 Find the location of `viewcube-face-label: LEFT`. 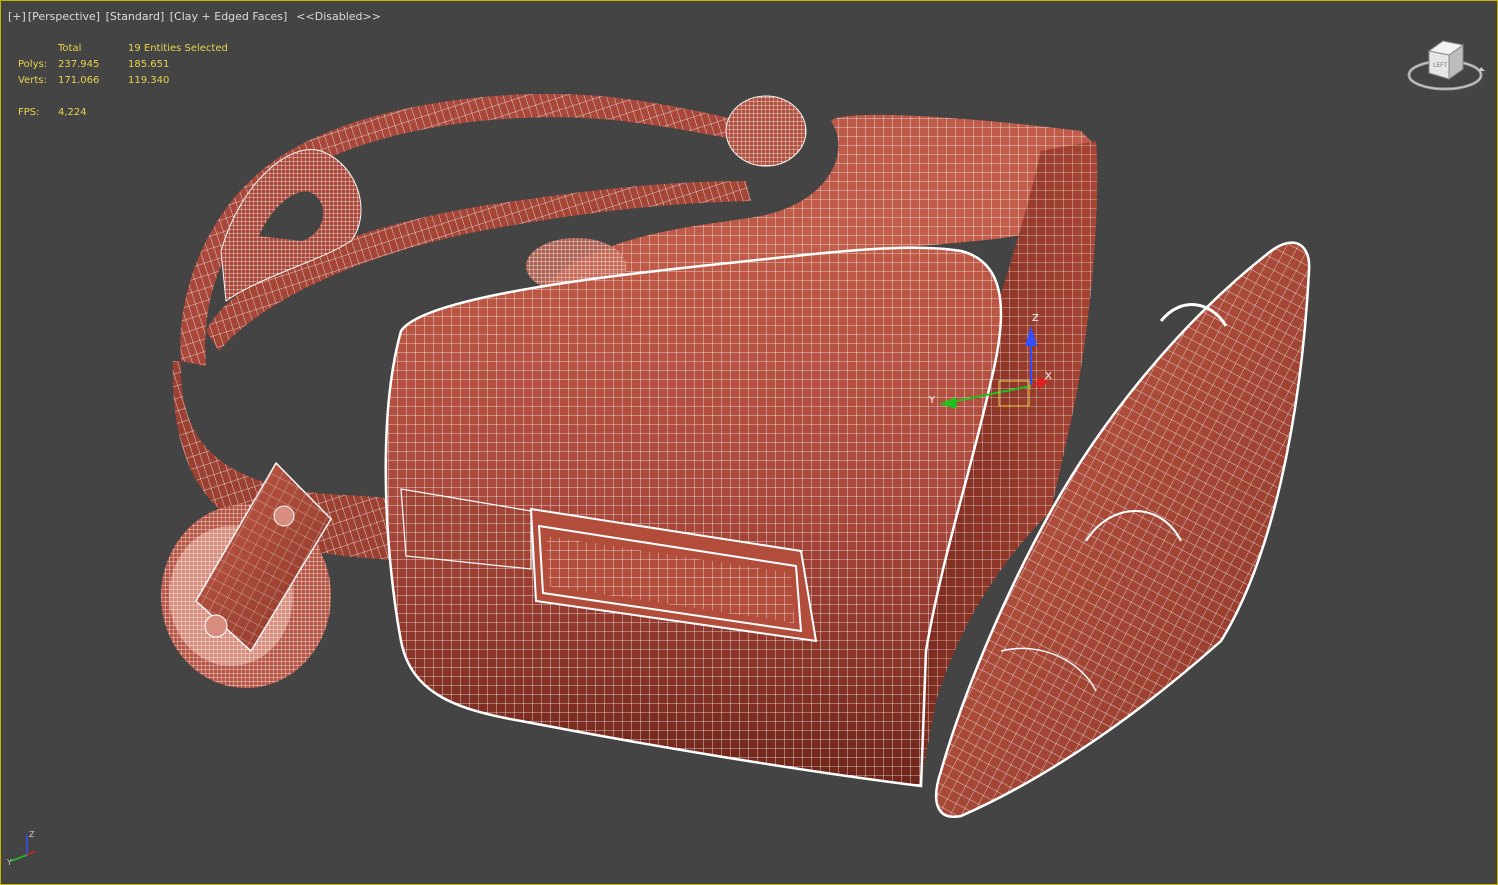

viewcube-face-label: LEFT is located at coordinates (1440, 65).